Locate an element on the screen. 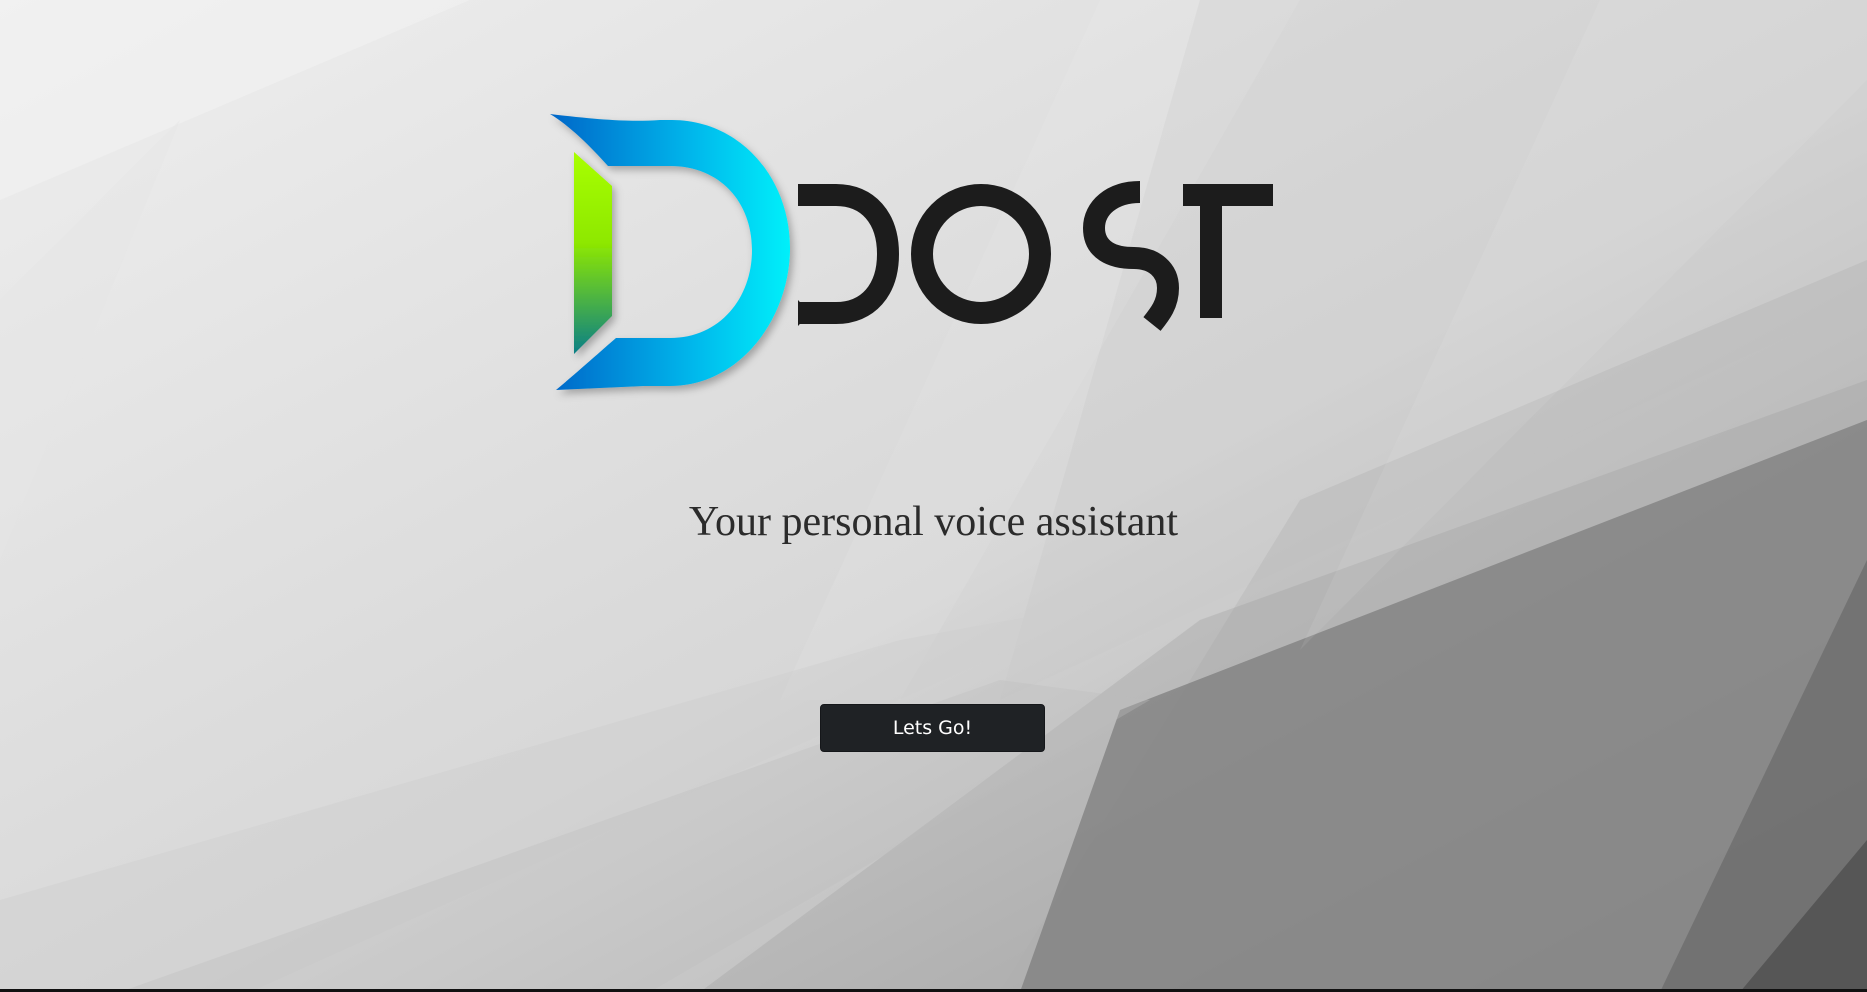 This screenshot has height=992, width=1867. ddost-logo is located at coordinates (940, 258).